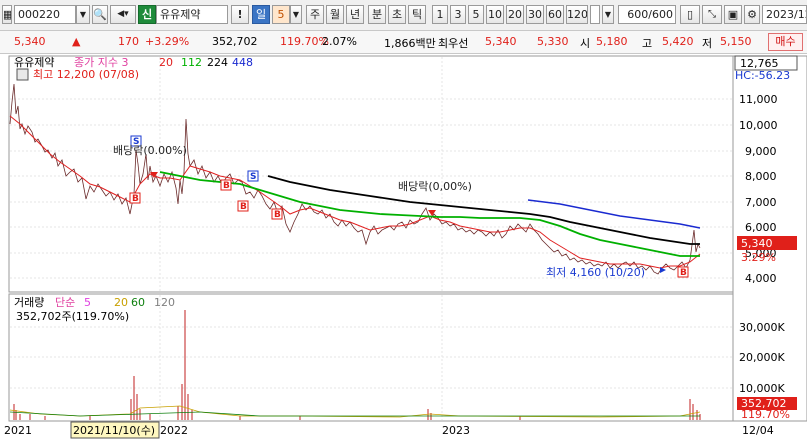  I want to click on speaker-icon: ◀▾, so click(123, 14).